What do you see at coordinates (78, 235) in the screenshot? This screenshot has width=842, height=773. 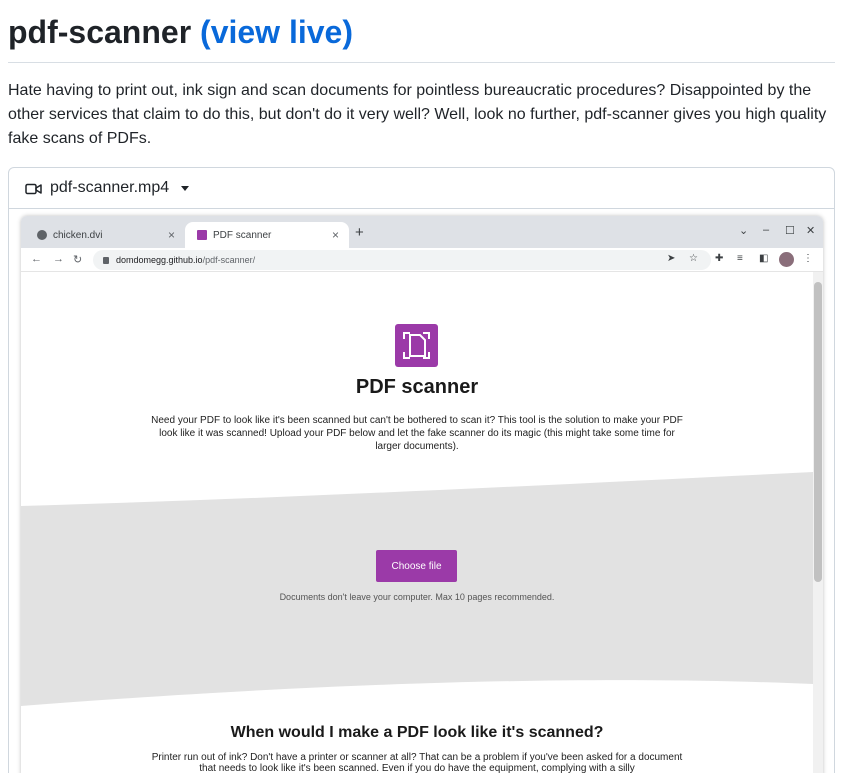 I see `tab-label: chicken.dvi` at bounding box center [78, 235].